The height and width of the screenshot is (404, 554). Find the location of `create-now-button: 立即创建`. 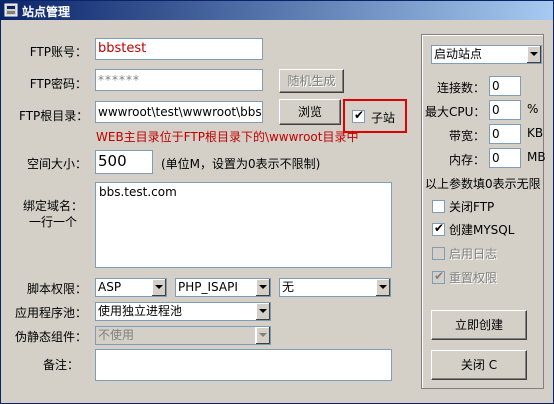

create-now-button: 立即创建 is located at coordinates (479, 325).